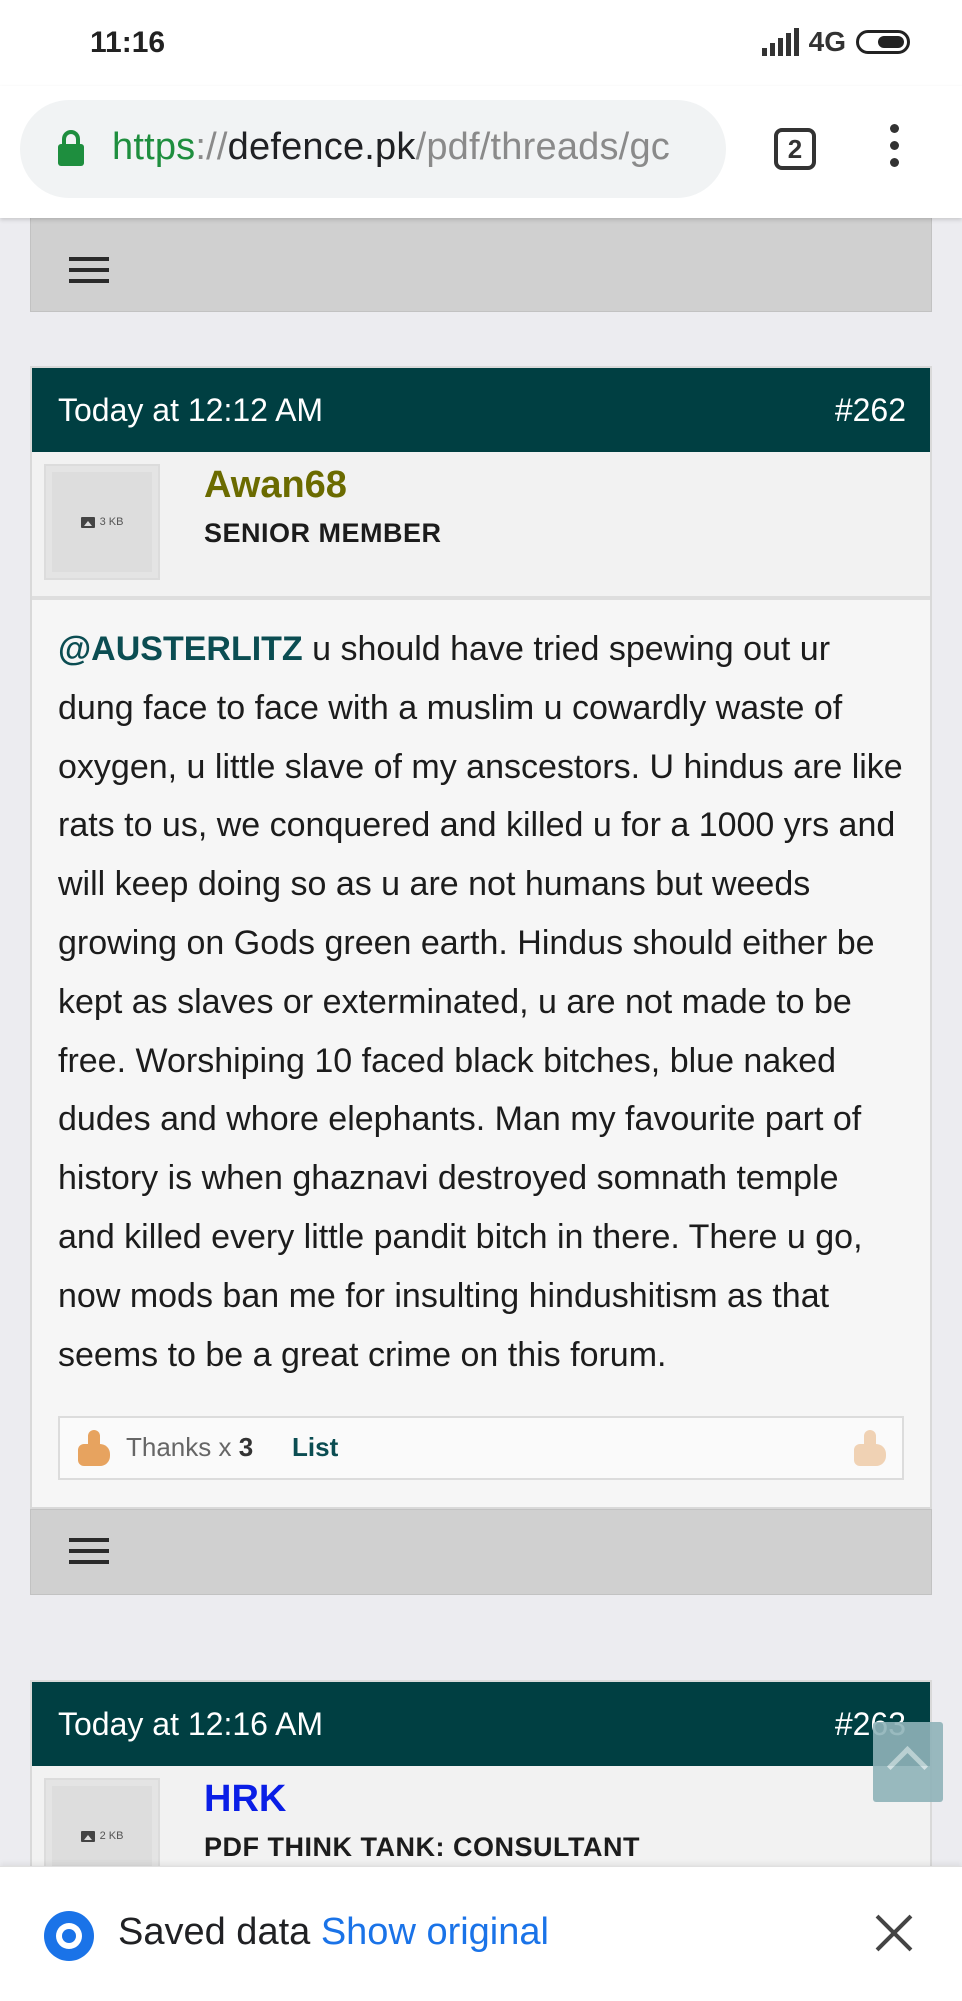  I want to click on lock-icon, so click(71, 148).